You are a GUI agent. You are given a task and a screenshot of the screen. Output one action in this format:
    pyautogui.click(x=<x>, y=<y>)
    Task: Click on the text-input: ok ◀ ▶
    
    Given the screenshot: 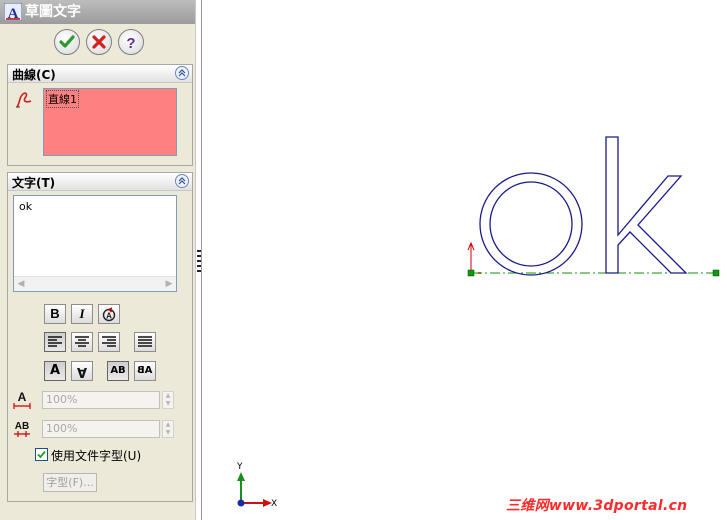 What is the action you would take?
    pyautogui.click(x=95, y=243)
    